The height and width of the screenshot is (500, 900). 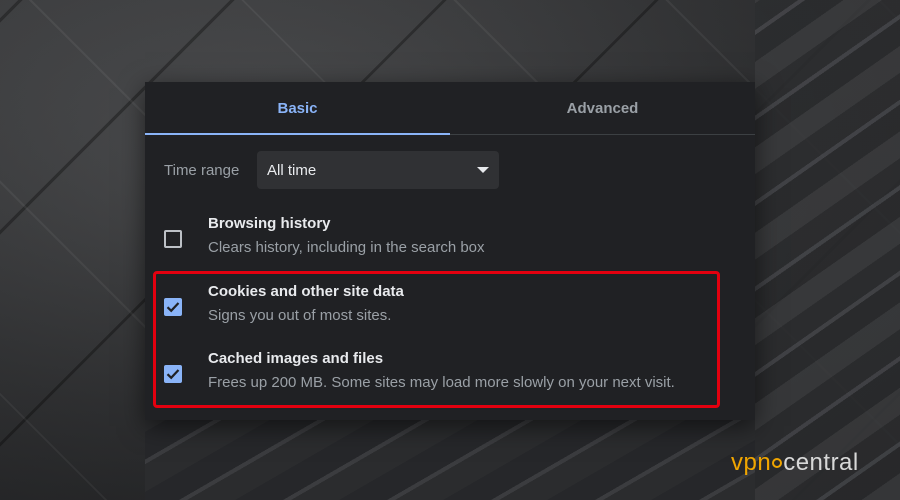 What do you see at coordinates (450, 460) in the screenshot?
I see `background-stripes-bottom` at bounding box center [450, 460].